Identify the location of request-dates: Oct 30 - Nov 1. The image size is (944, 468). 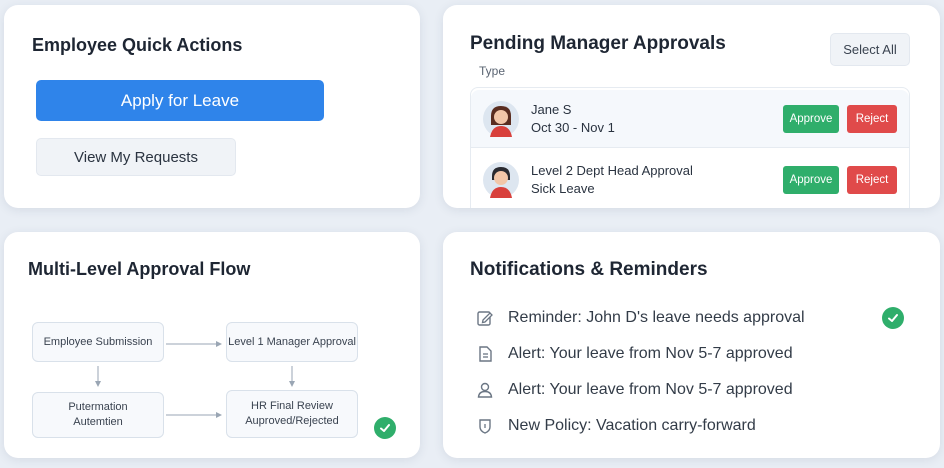
(573, 127).